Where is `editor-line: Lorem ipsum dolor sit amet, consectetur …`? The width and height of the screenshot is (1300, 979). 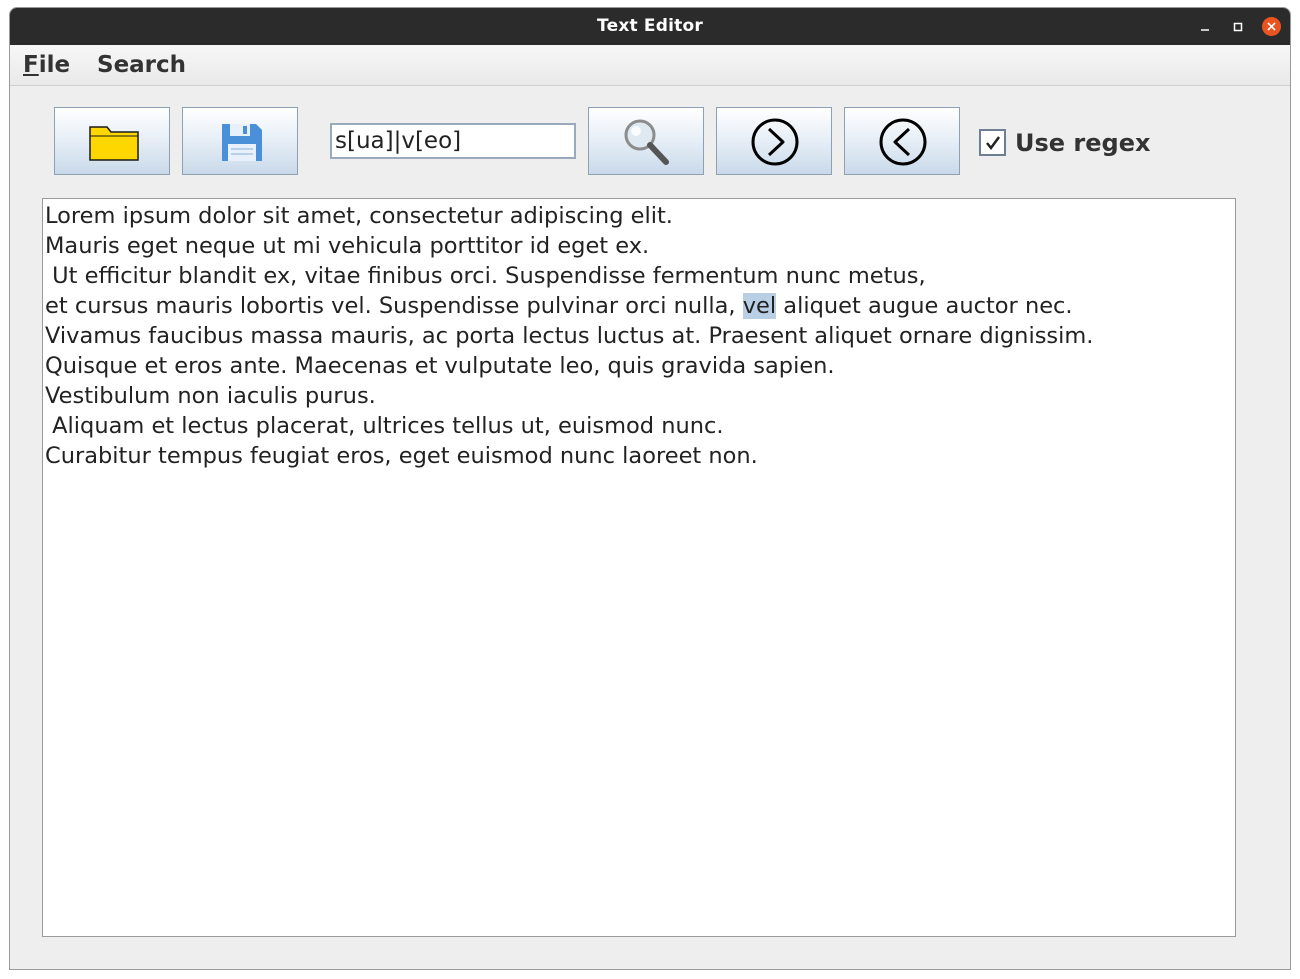
editor-line: Lorem ipsum dolor sit amet, consectetur … is located at coordinates (359, 216).